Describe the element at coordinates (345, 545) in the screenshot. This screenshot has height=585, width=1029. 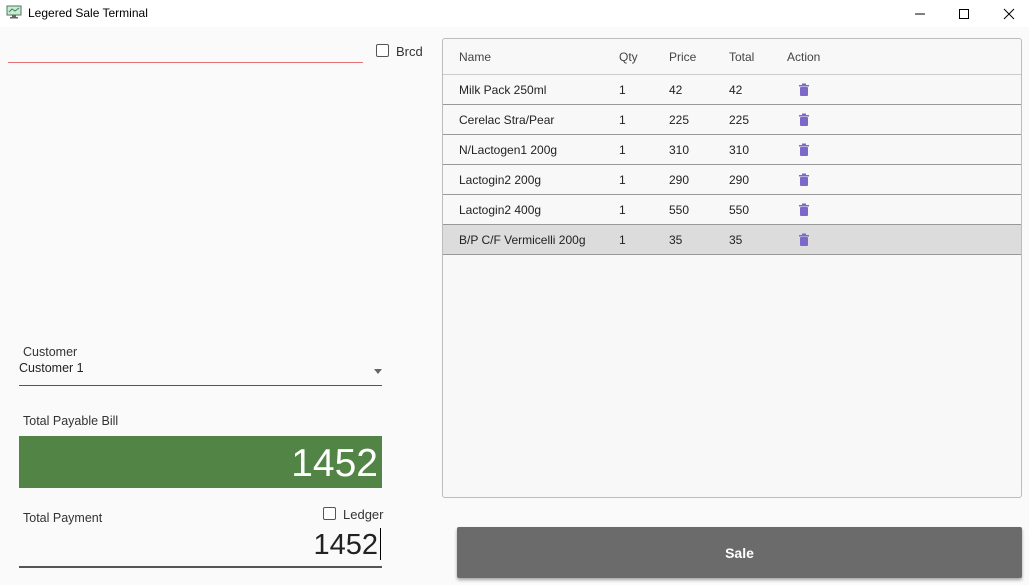
I see `payment-value: 1452` at that location.